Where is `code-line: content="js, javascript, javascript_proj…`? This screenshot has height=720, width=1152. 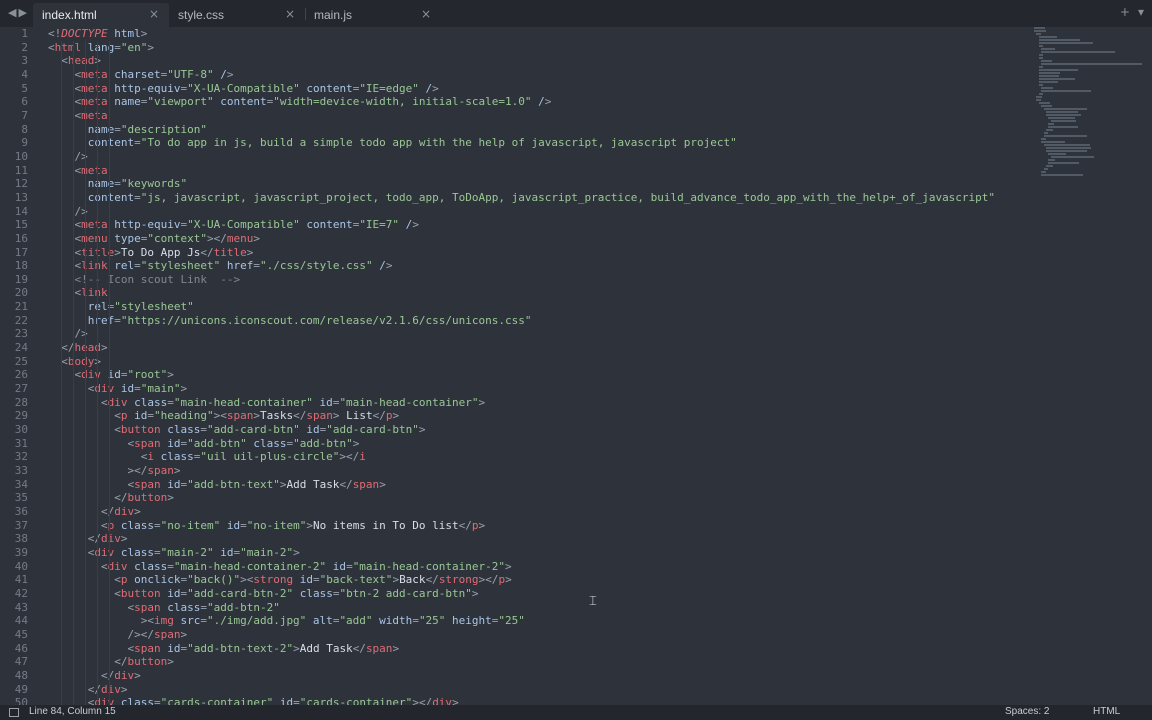
code-line: content="js, javascript, javascript_proj… is located at coordinates (538, 198).